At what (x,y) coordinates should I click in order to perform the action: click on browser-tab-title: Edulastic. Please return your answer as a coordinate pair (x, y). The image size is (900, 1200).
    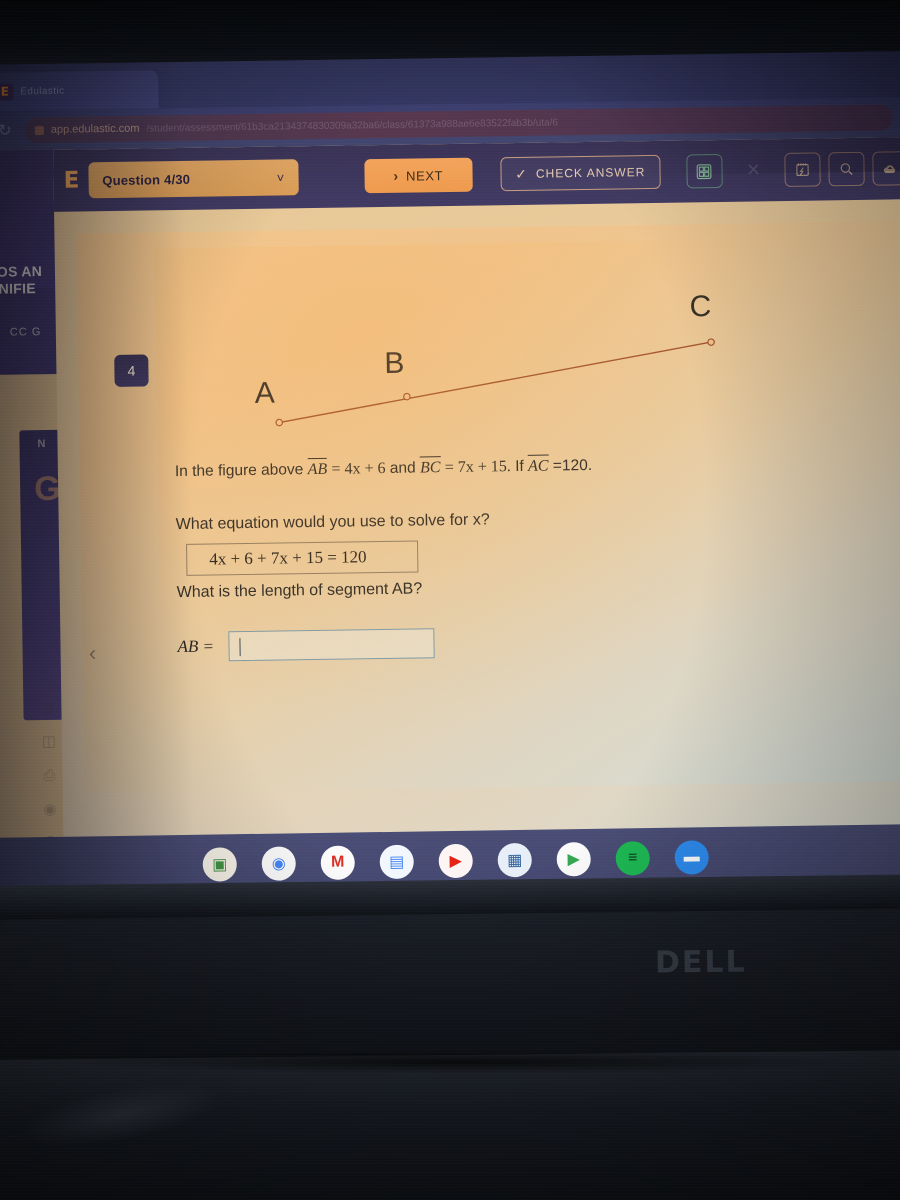
    Looking at the image, I should click on (42, 91).